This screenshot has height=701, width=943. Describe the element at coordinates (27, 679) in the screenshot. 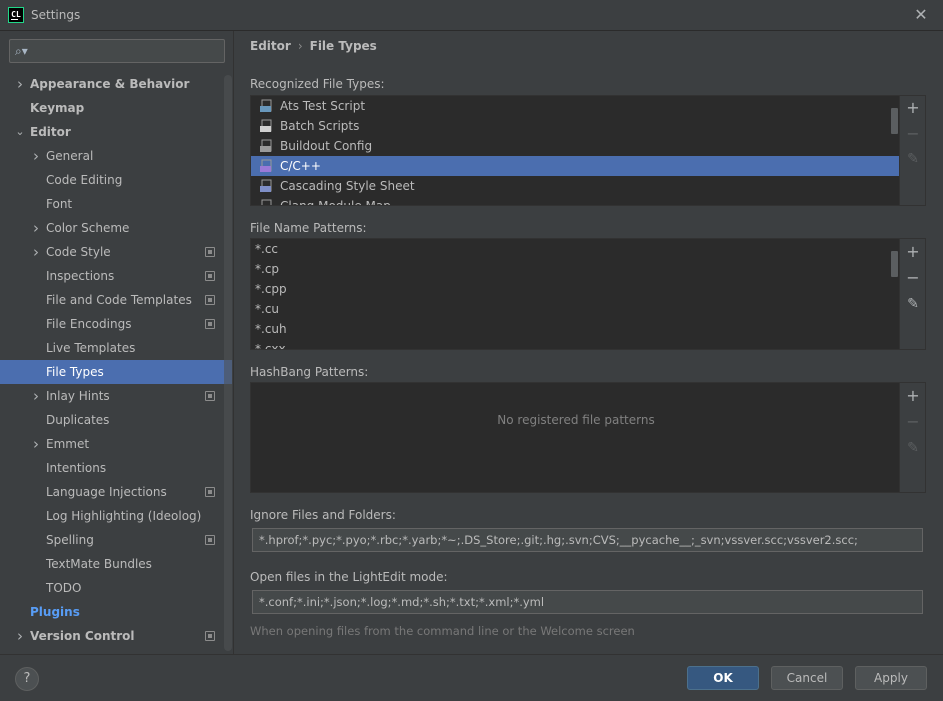

I see `help-button: ?` at that location.